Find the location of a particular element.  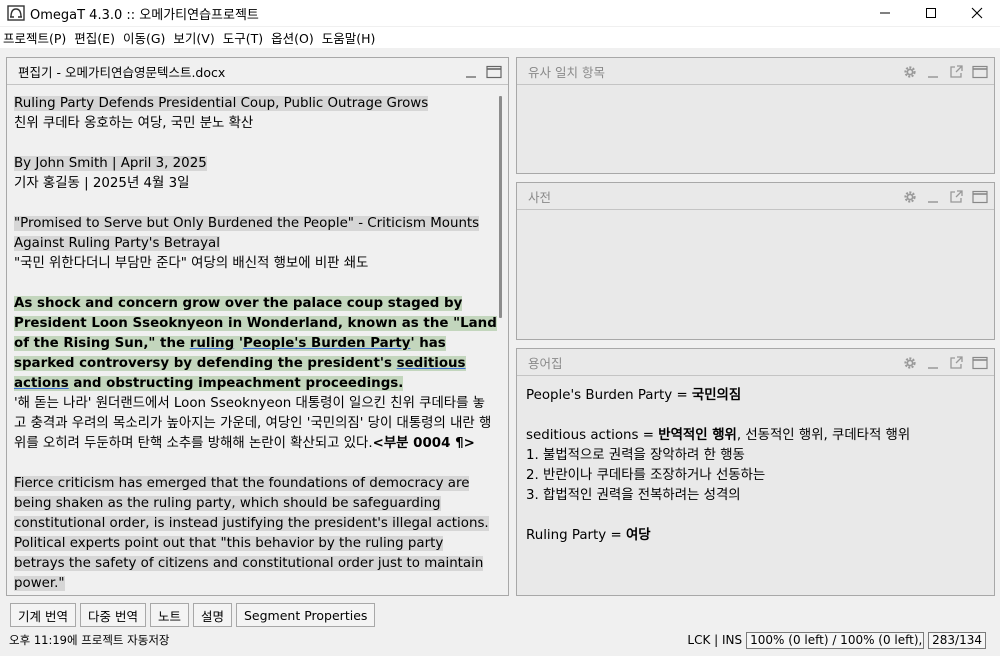

segment-marker: <부분 0004 ¶> is located at coordinates (423, 443).